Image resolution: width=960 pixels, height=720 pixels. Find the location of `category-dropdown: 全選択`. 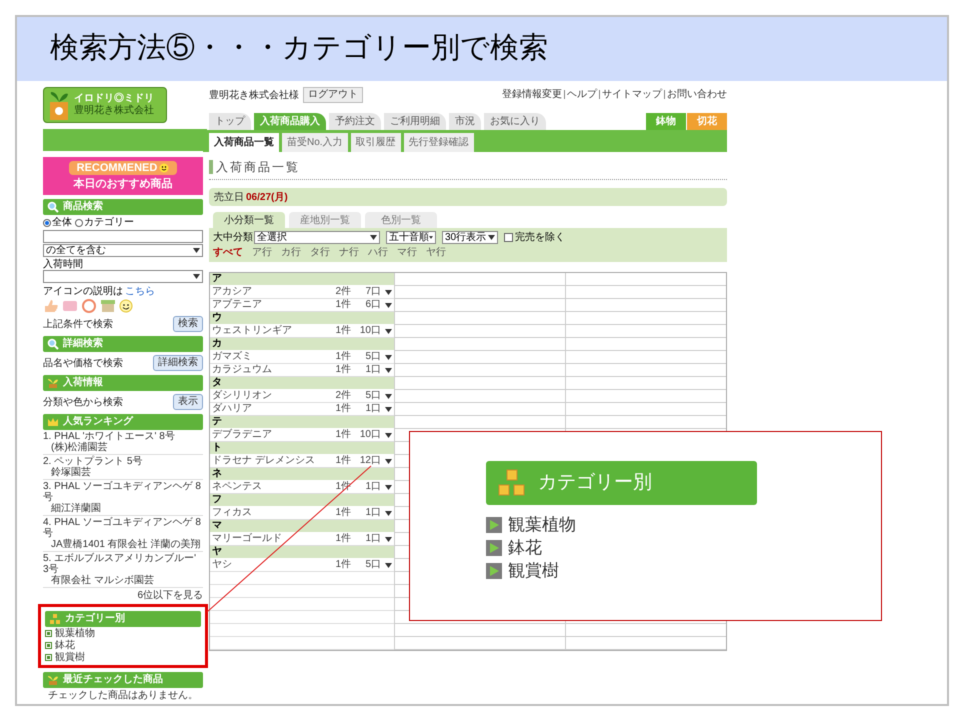

category-dropdown: 全選択 is located at coordinates (317, 237).